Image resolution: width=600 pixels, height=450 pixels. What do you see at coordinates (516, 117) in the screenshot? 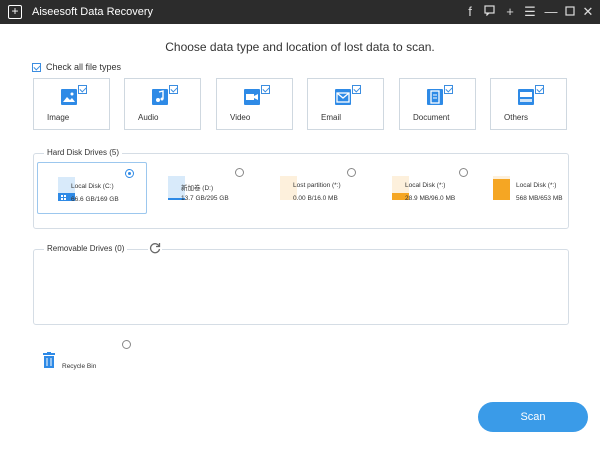
I see `file-type-label: Others` at bounding box center [516, 117].